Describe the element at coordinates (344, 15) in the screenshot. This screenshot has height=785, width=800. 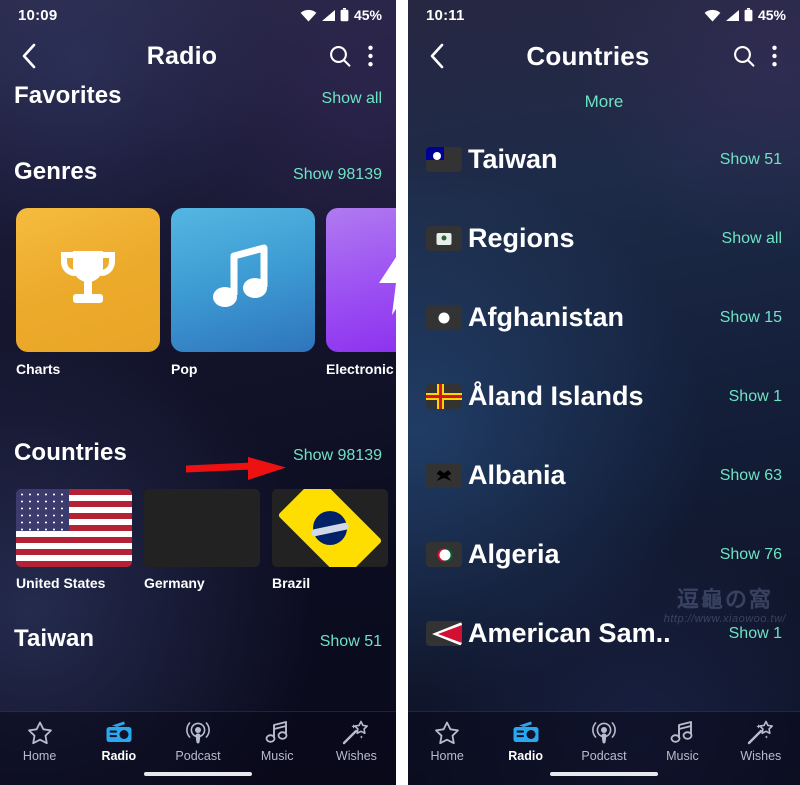
I see `battery-icon` at that location.